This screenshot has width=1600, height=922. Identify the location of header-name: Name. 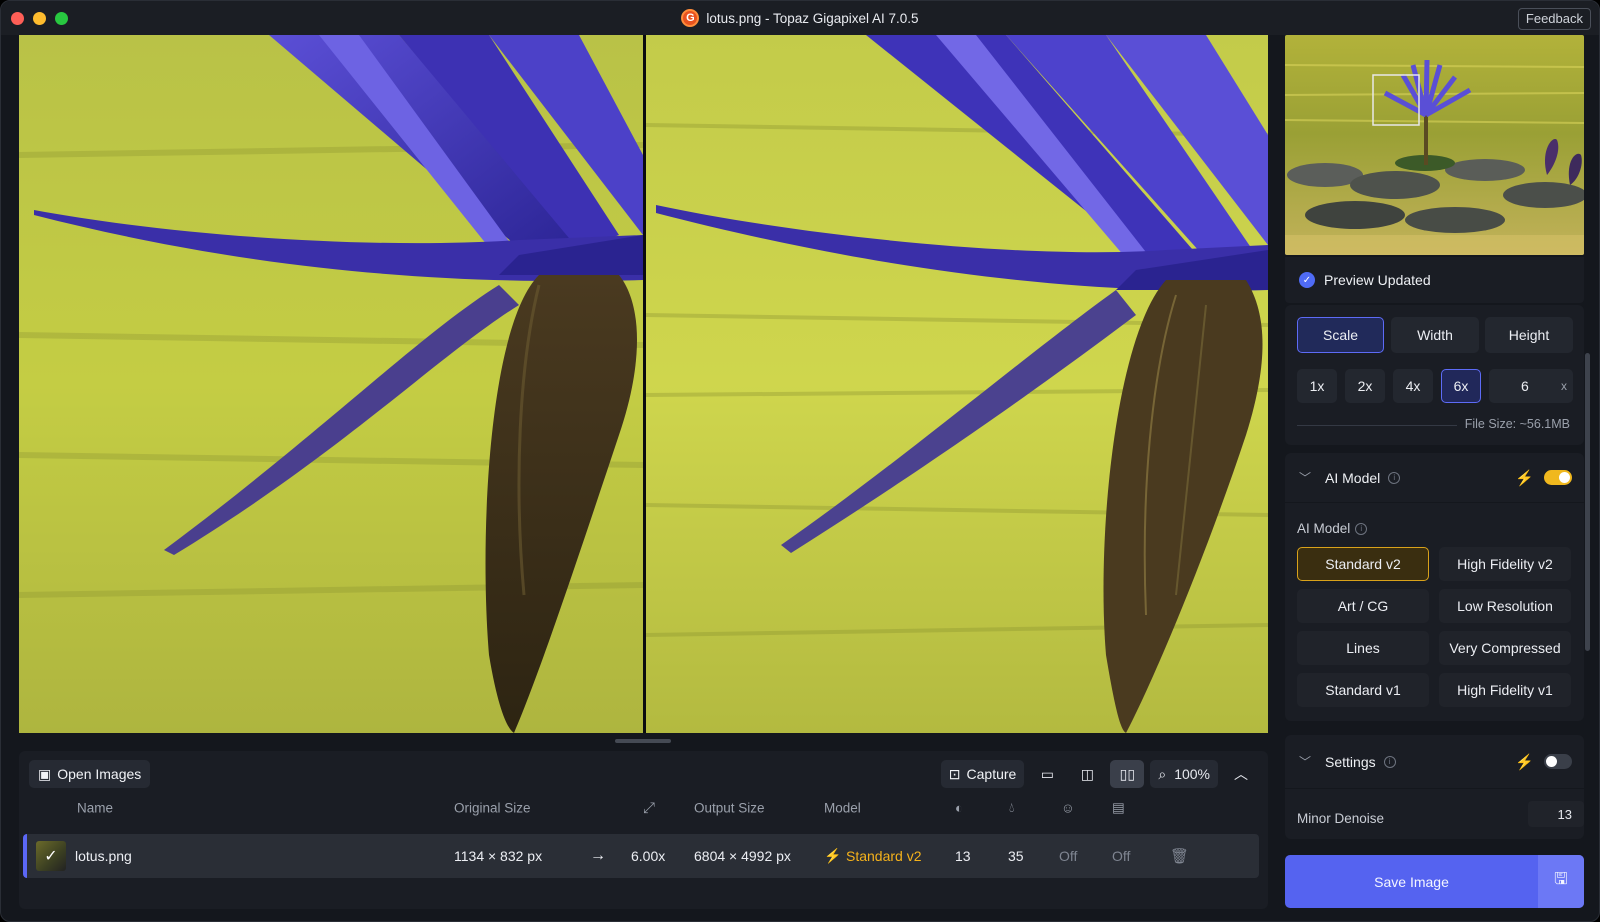
(95, 808).